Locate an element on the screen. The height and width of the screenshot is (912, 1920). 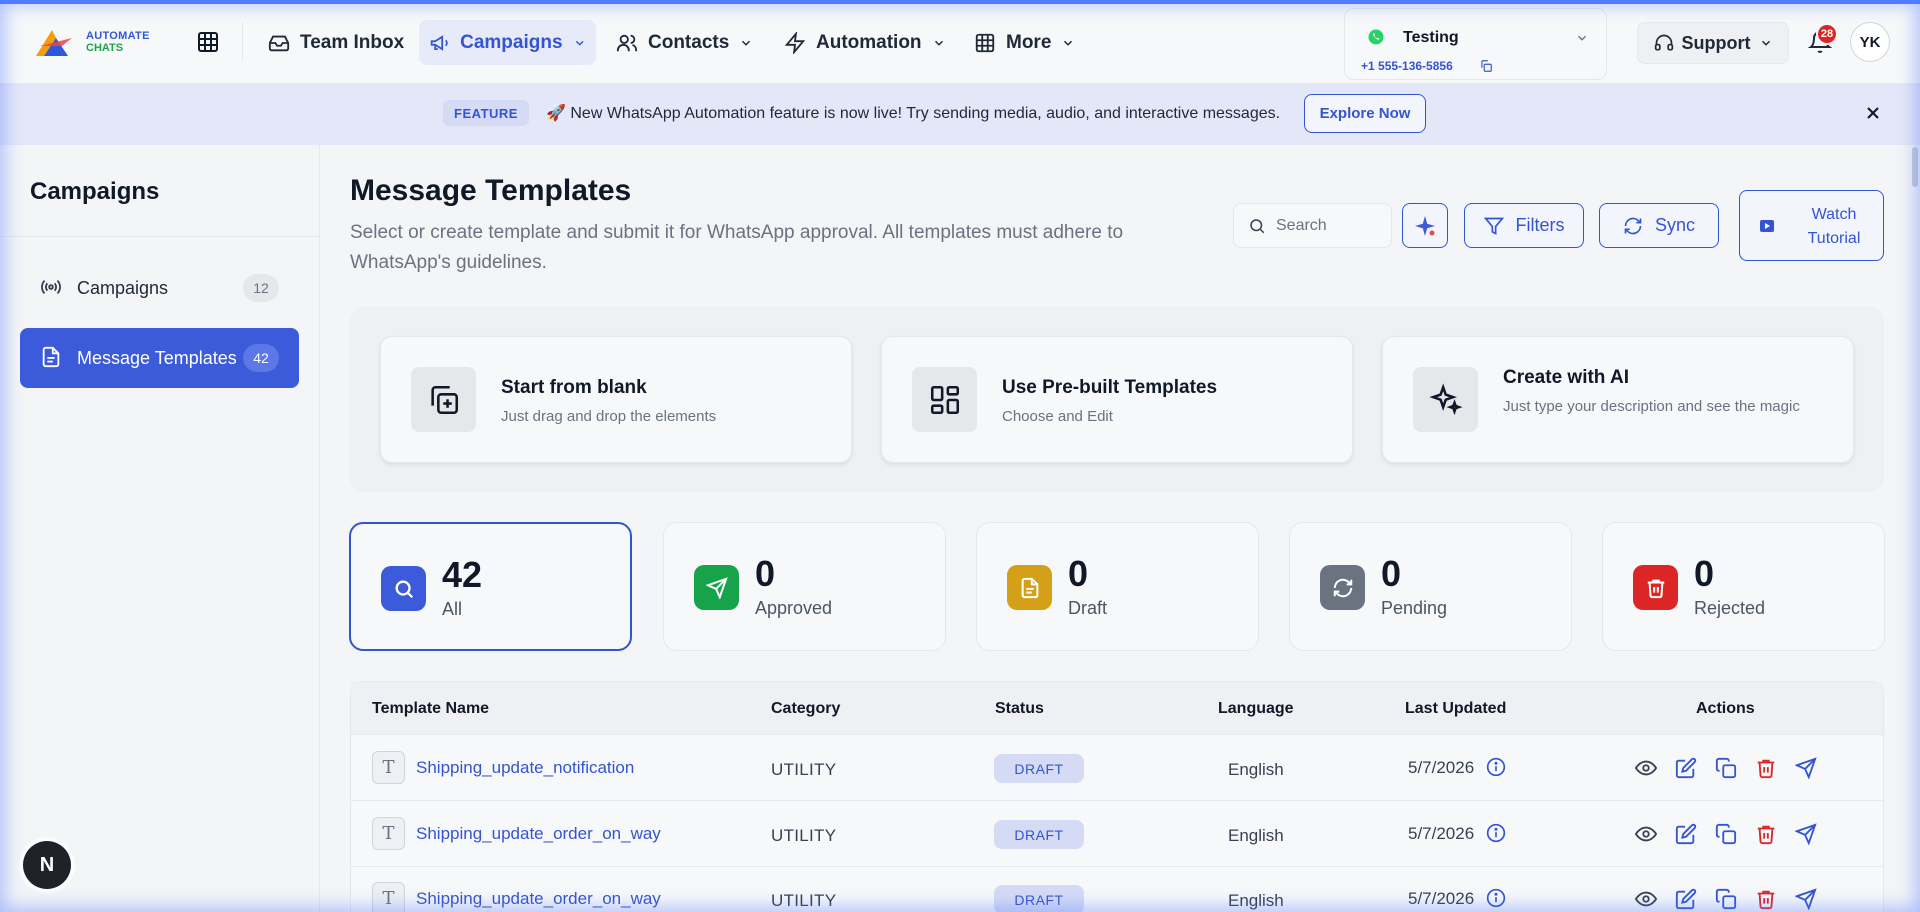
account-name: Testing is located at coordinates (1431, 37).